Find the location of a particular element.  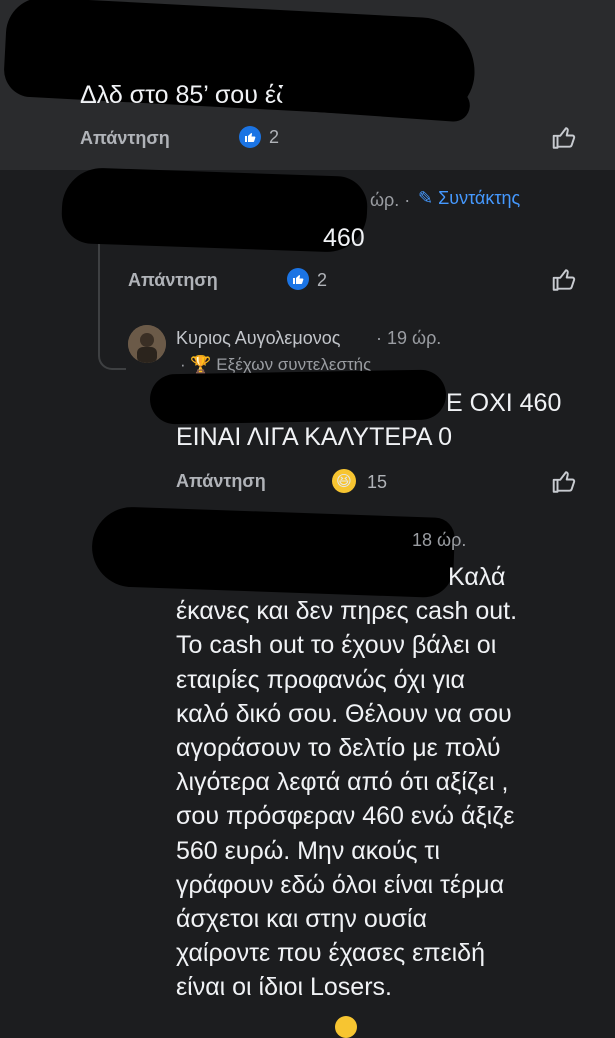

redacted-name is located at coordinates (298, 397).